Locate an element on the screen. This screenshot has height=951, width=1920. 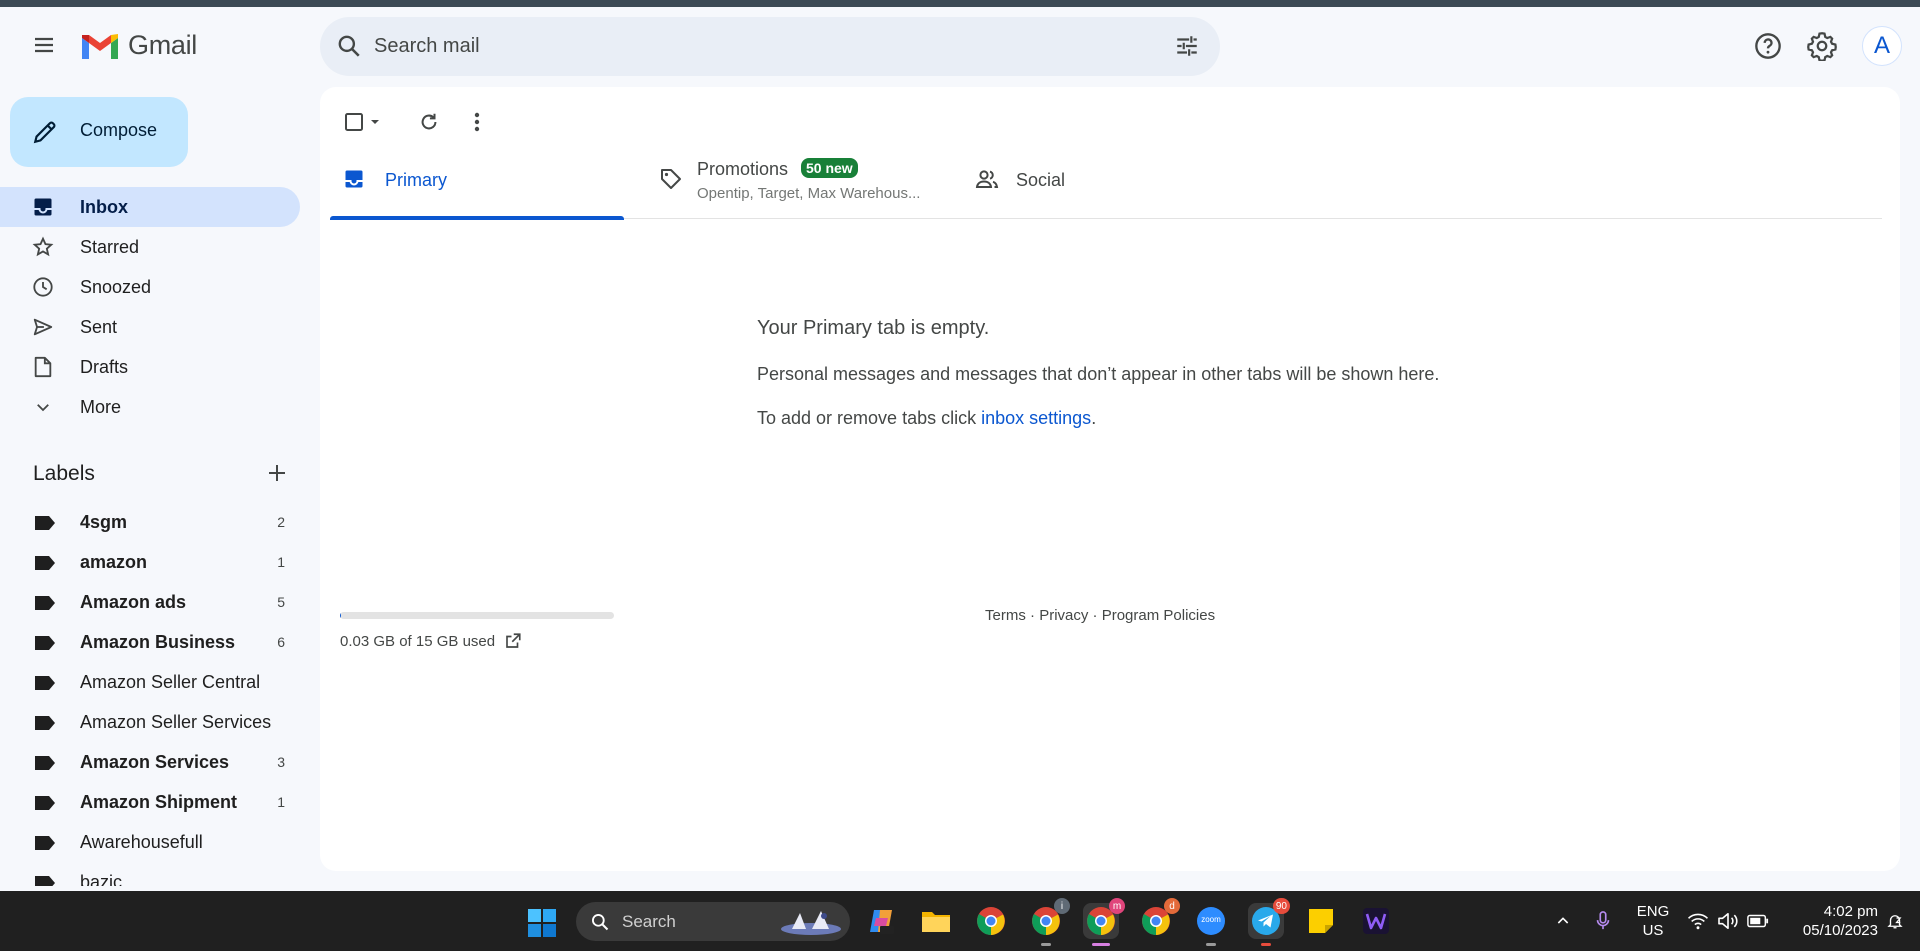
taskbar-chrome-profile-2: m is located at coordinates (1104, 922).